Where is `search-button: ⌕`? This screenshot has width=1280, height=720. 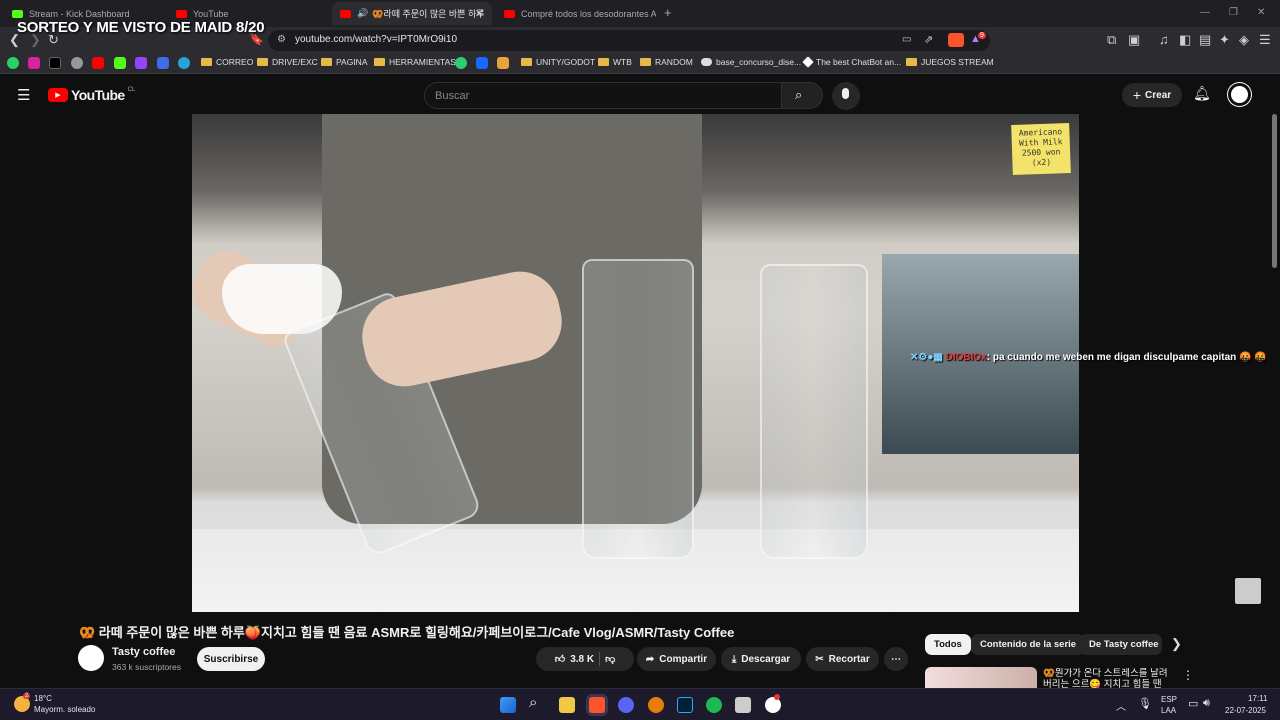 search-button: ⌕ is located at coordinates (802, 95).